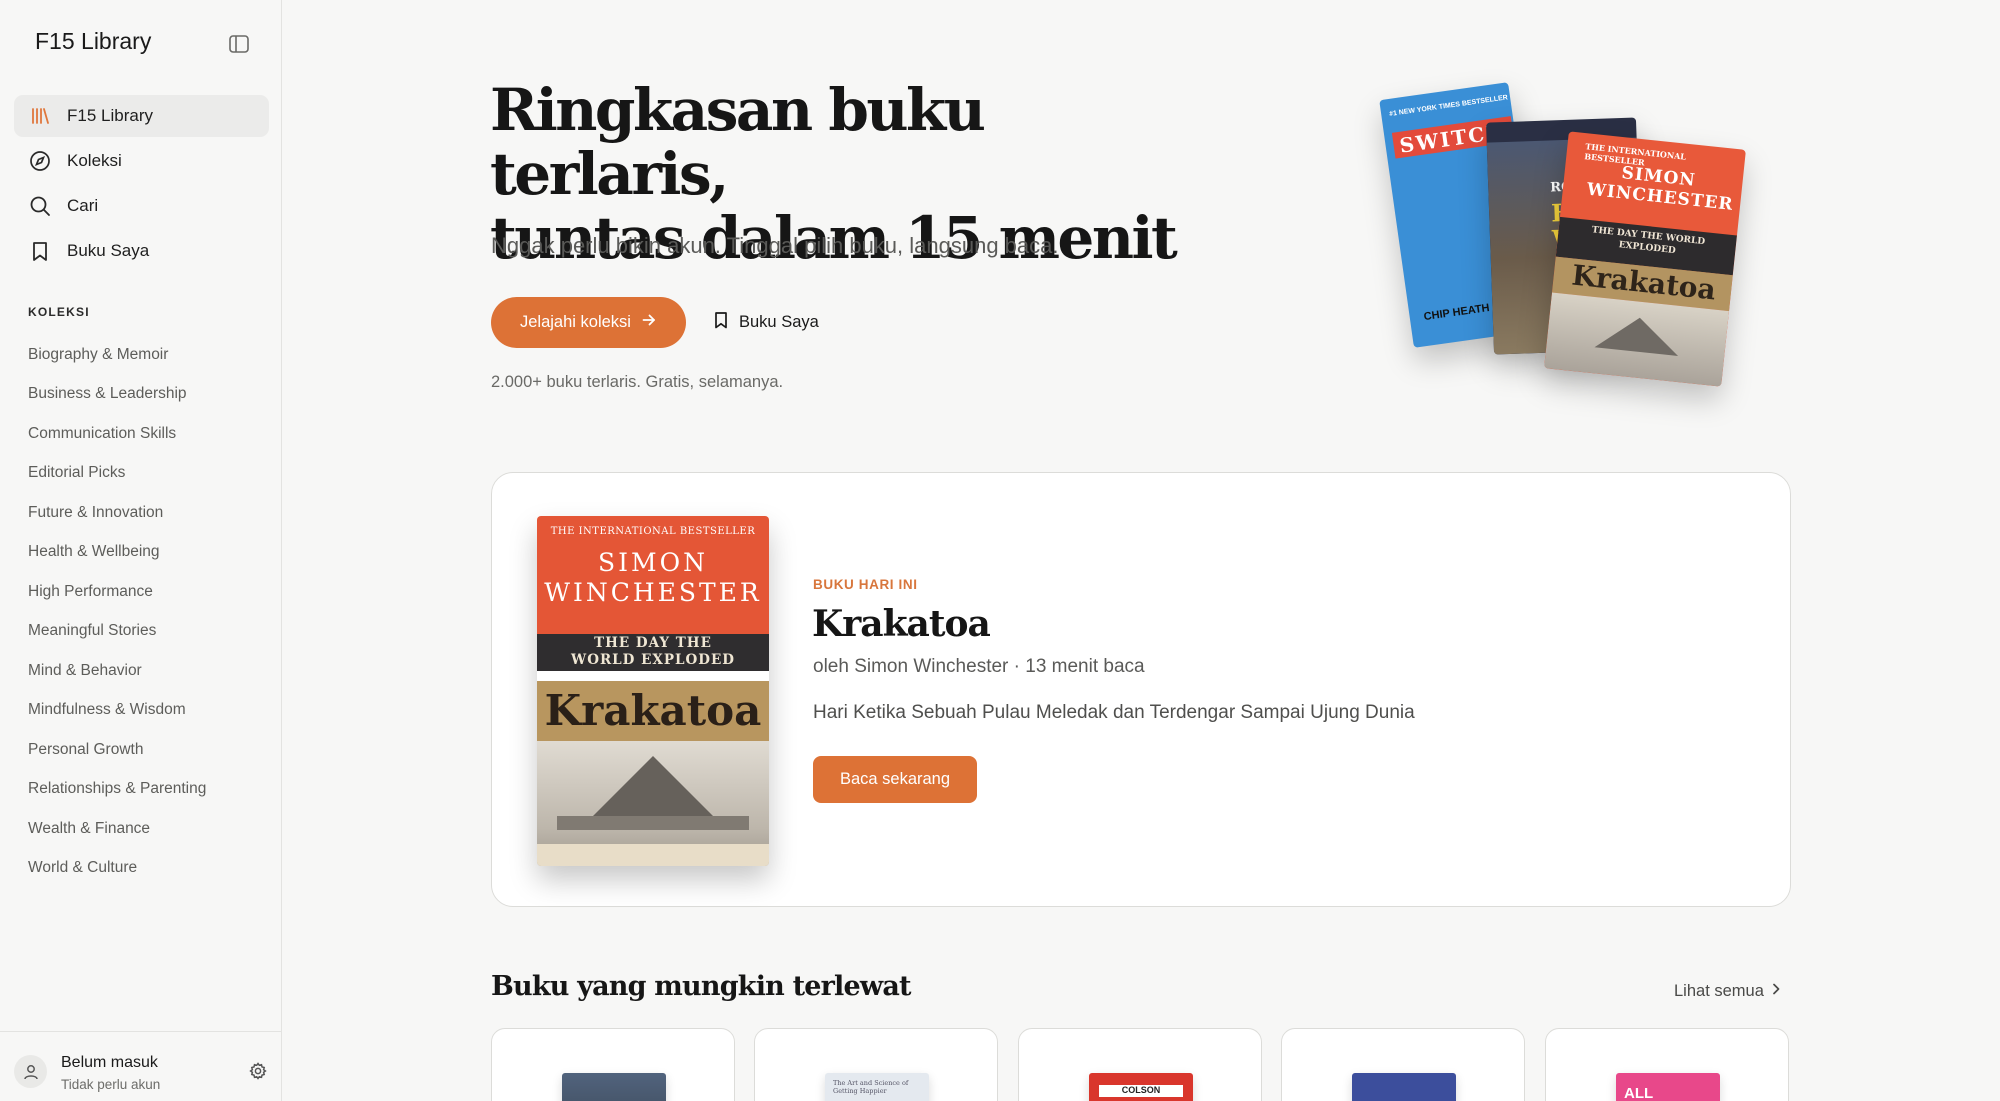  I want to click on featured-title: Krakatoa, so click(901, 624).